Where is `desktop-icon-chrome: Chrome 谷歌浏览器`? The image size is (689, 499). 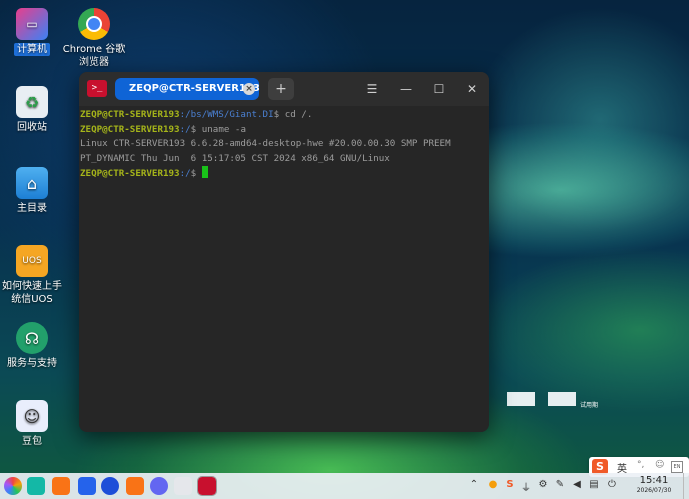
desktop-icon-chrome: Chrome 谷歌浏览器 is located at coordinates (94, 38).